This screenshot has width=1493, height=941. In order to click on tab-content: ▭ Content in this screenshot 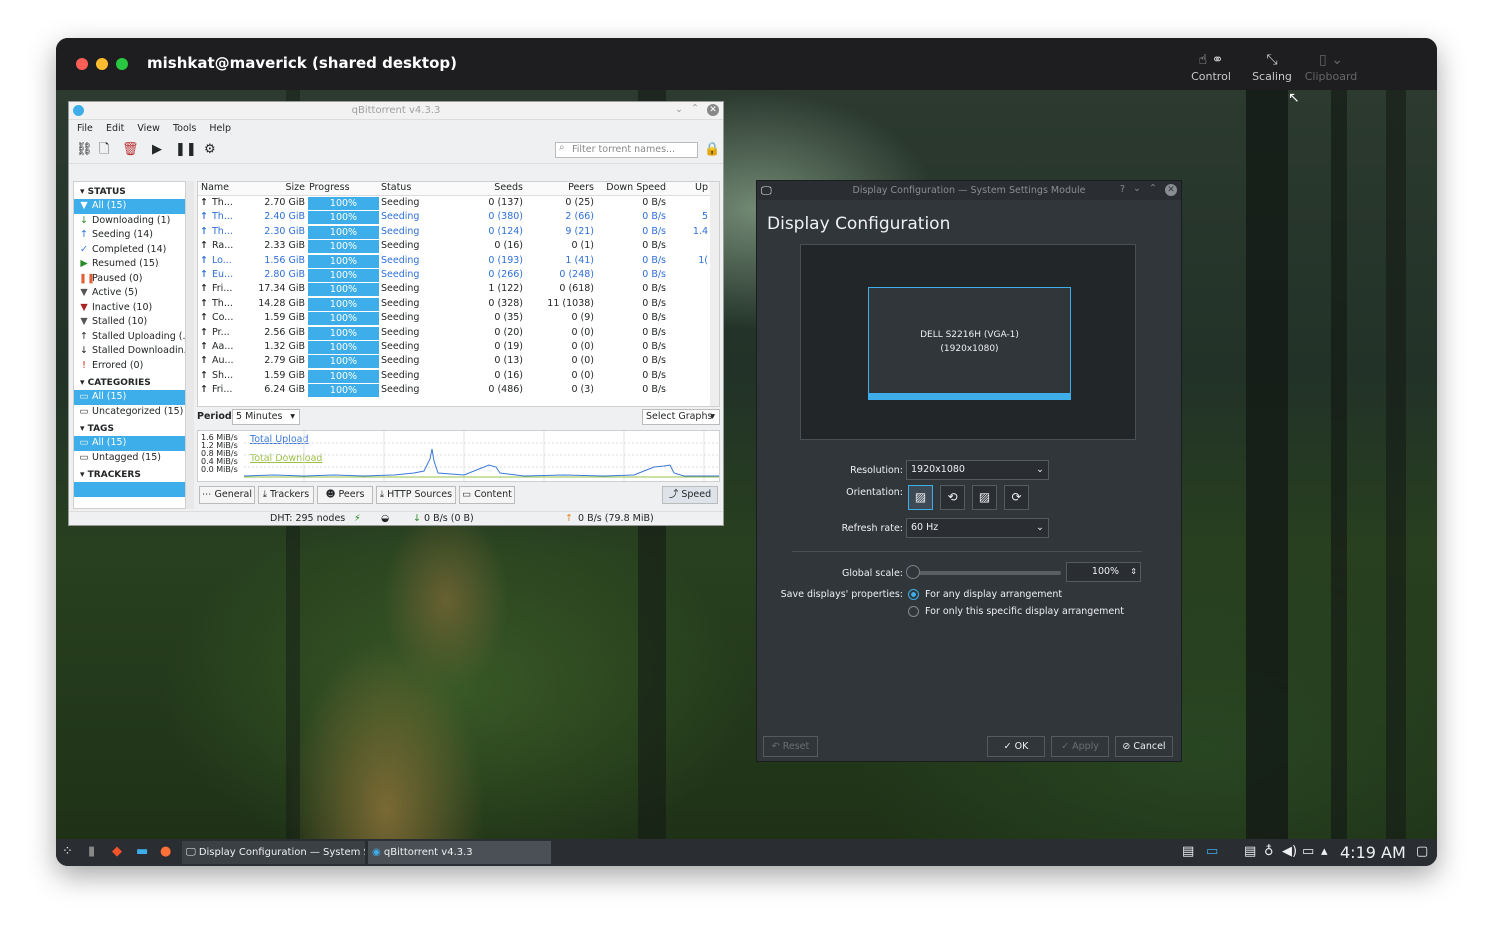, I will do `click(487, 495)`.